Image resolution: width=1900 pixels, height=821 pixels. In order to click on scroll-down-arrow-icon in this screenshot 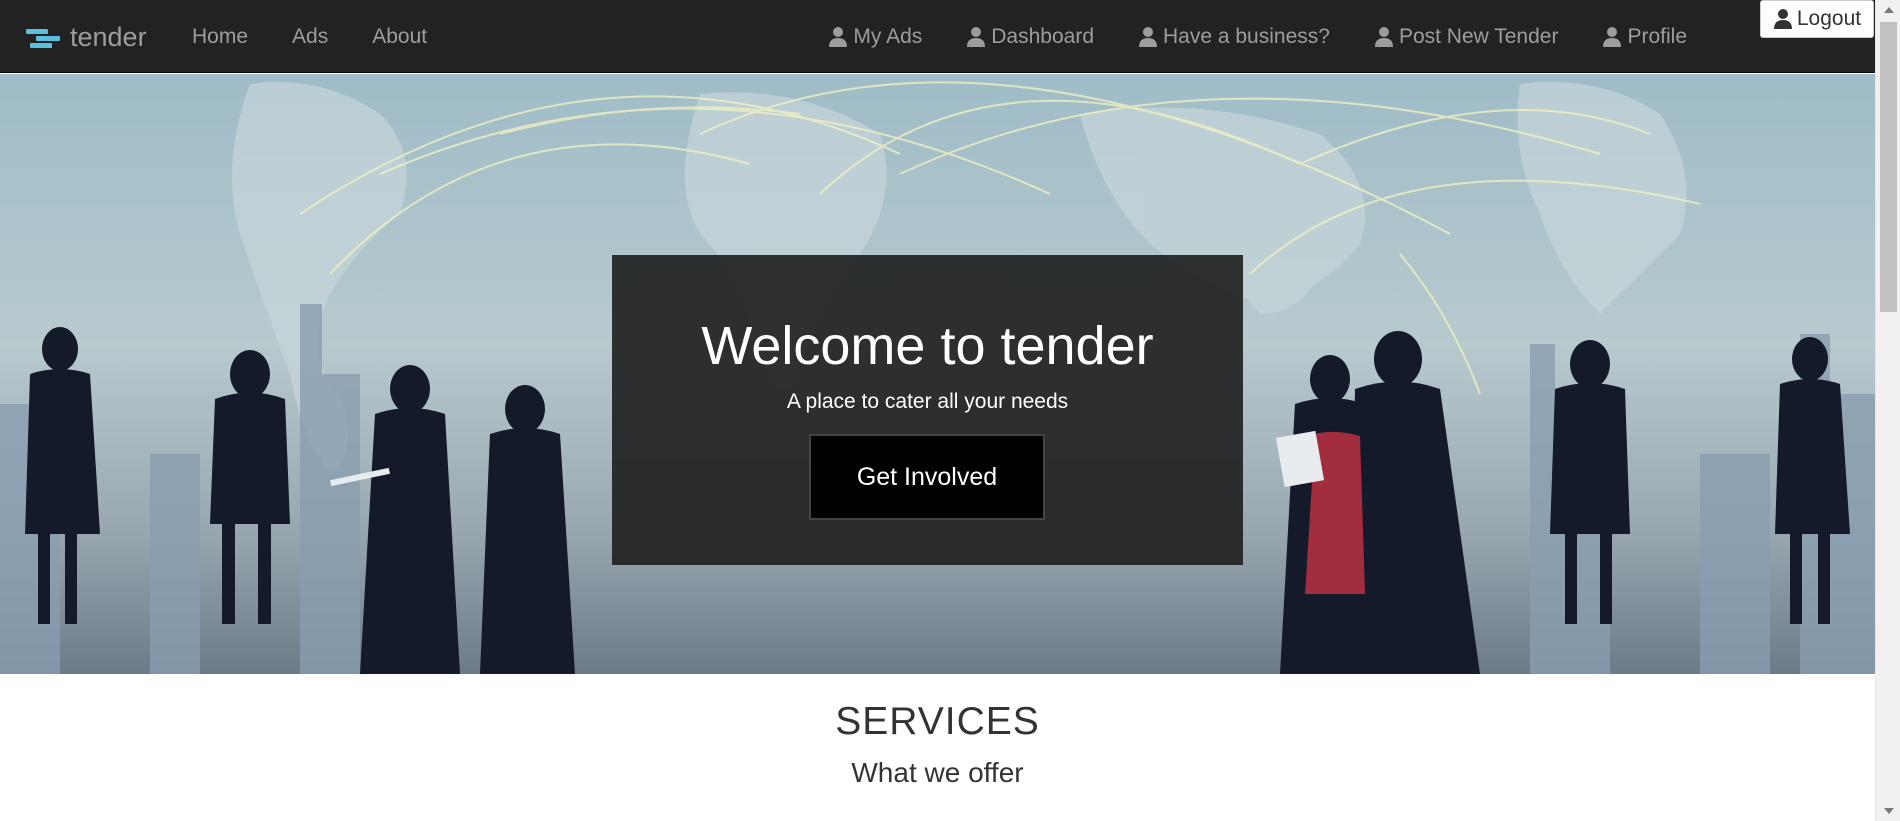, I will do `click(1888, 811)`.